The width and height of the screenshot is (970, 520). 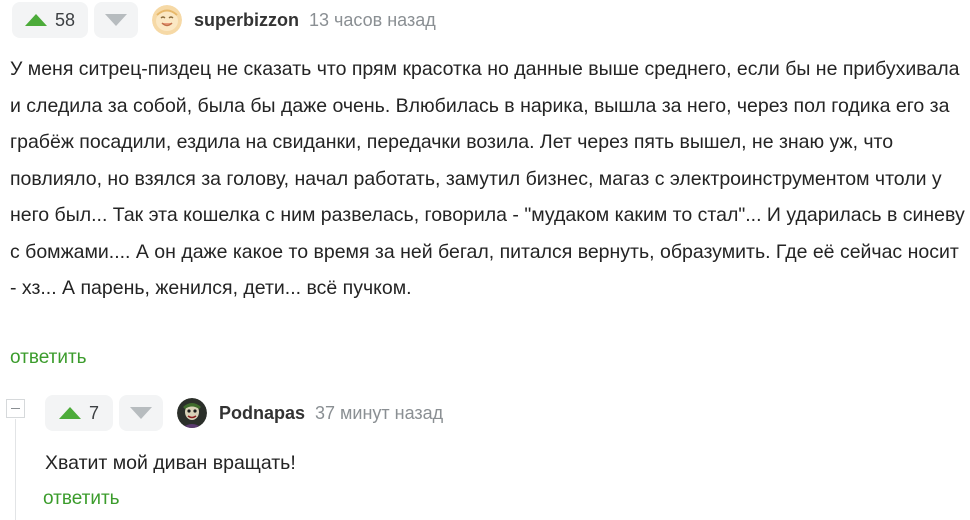 I want to click on upvote-button: 58, so click(x=50, y=20).